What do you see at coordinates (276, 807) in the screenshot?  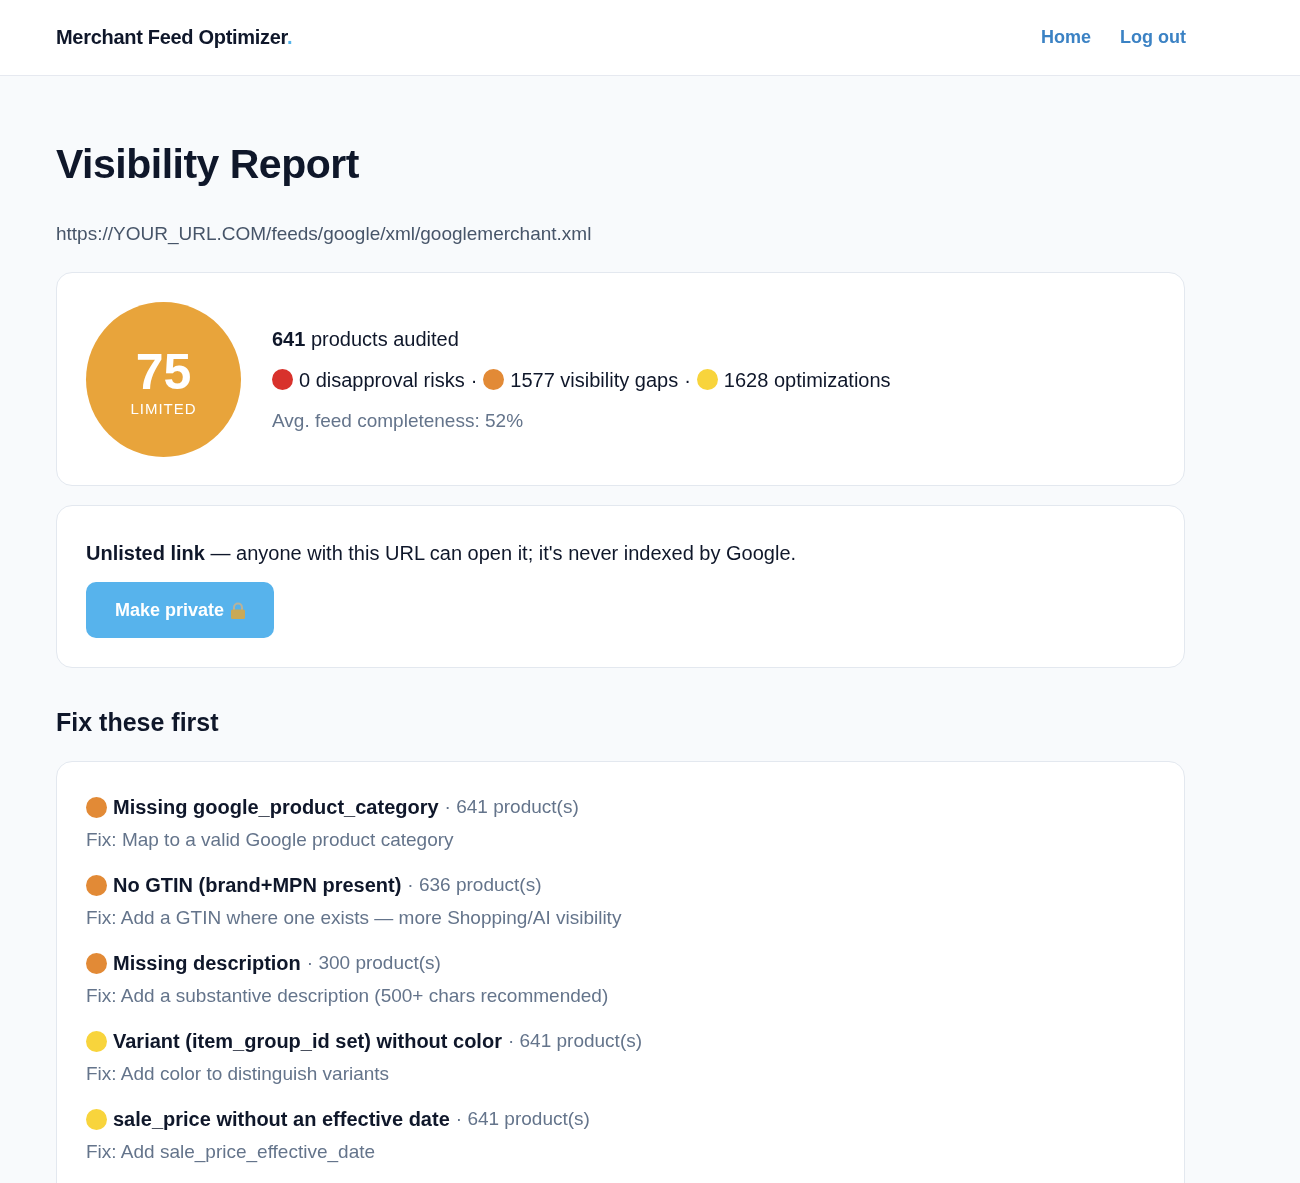 I see `issue-title: Missing google_product_category` at bounding box center [276, 807].